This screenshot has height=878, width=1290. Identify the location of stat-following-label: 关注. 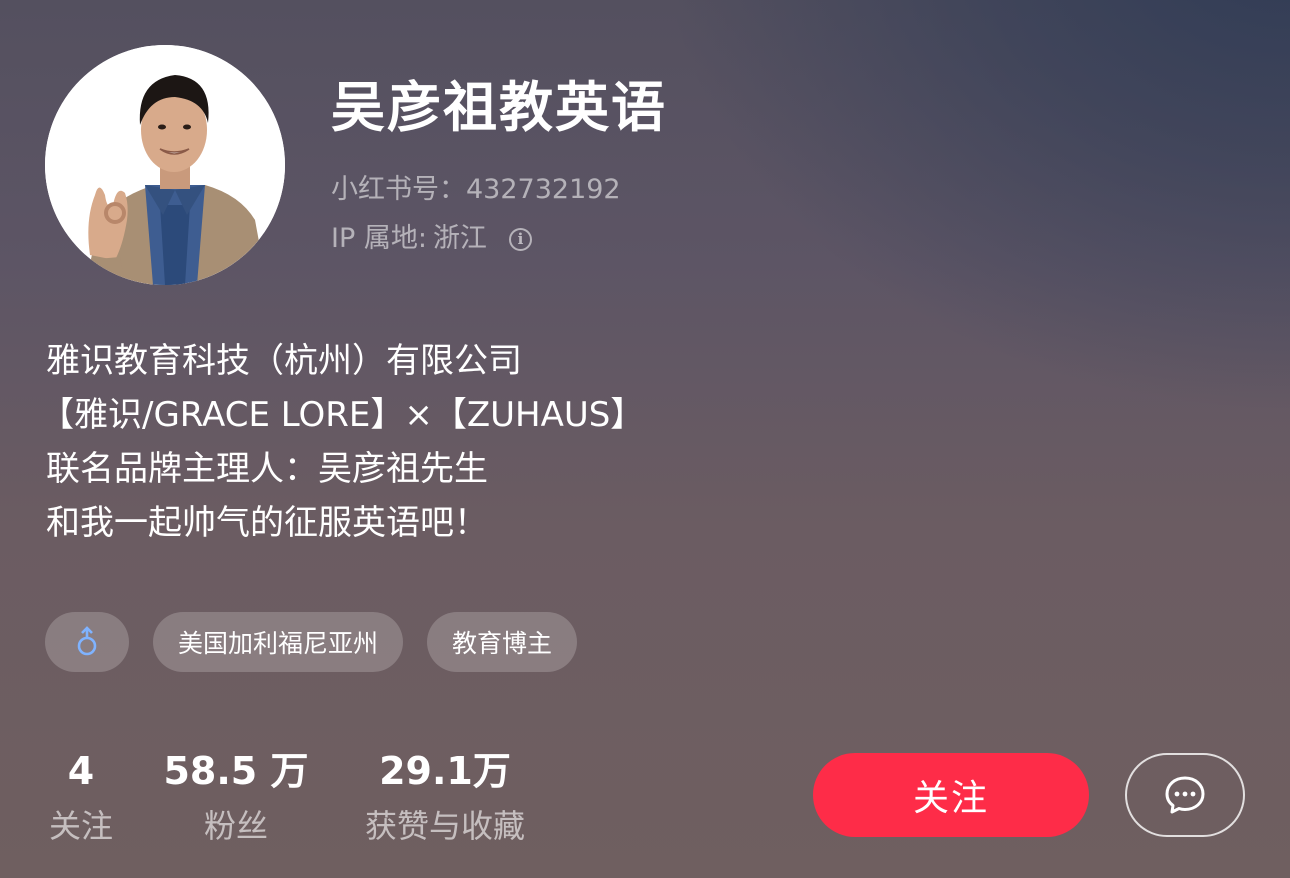
(80, 826).